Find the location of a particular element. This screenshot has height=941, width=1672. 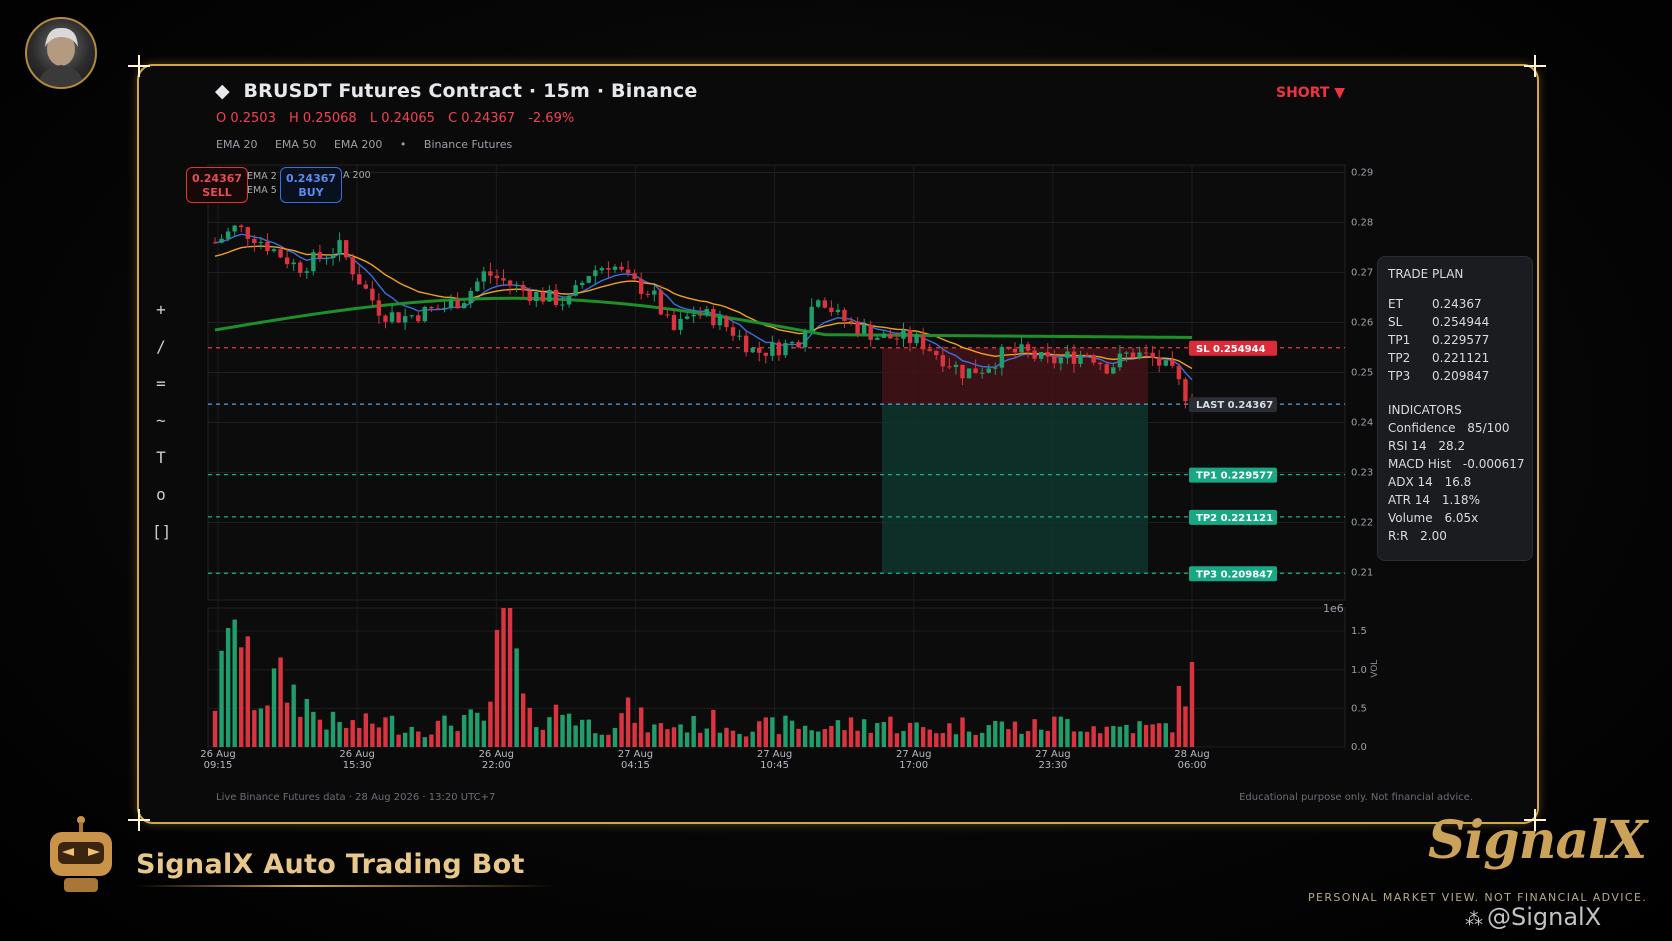

plan-indicator-value: 85/100 is located at coordinates (1486, 428).